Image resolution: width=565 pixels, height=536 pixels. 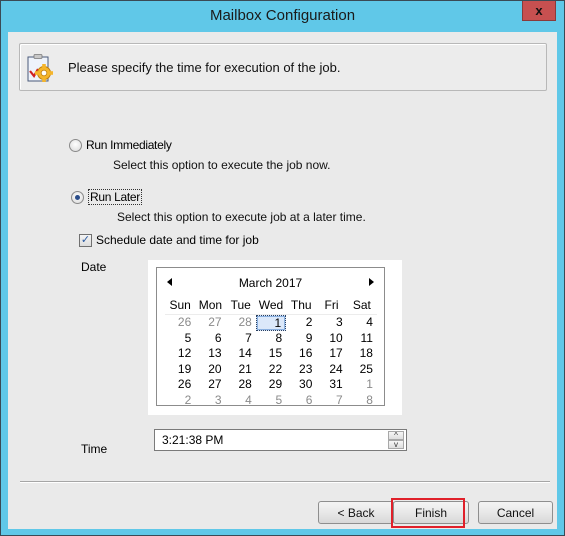 I want to click on run-immediately-radio: Run Immediately, so click(x=120, y=145).